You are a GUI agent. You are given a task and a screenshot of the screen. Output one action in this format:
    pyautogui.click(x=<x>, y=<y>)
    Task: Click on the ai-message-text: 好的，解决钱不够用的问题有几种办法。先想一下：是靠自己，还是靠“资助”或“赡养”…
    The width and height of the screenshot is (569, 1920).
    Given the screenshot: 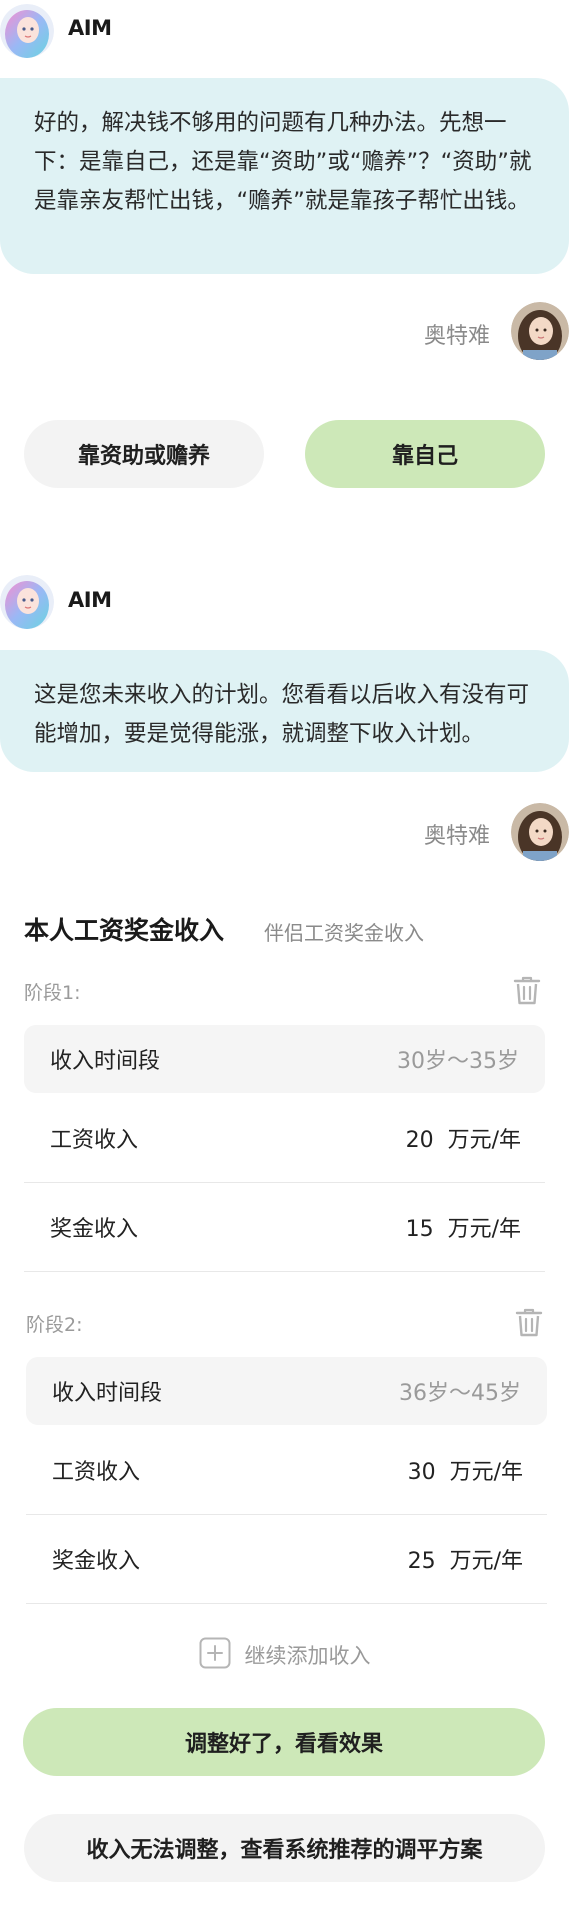 What is the action you would take?
    pyautogui.click(x=283, y=162)
    